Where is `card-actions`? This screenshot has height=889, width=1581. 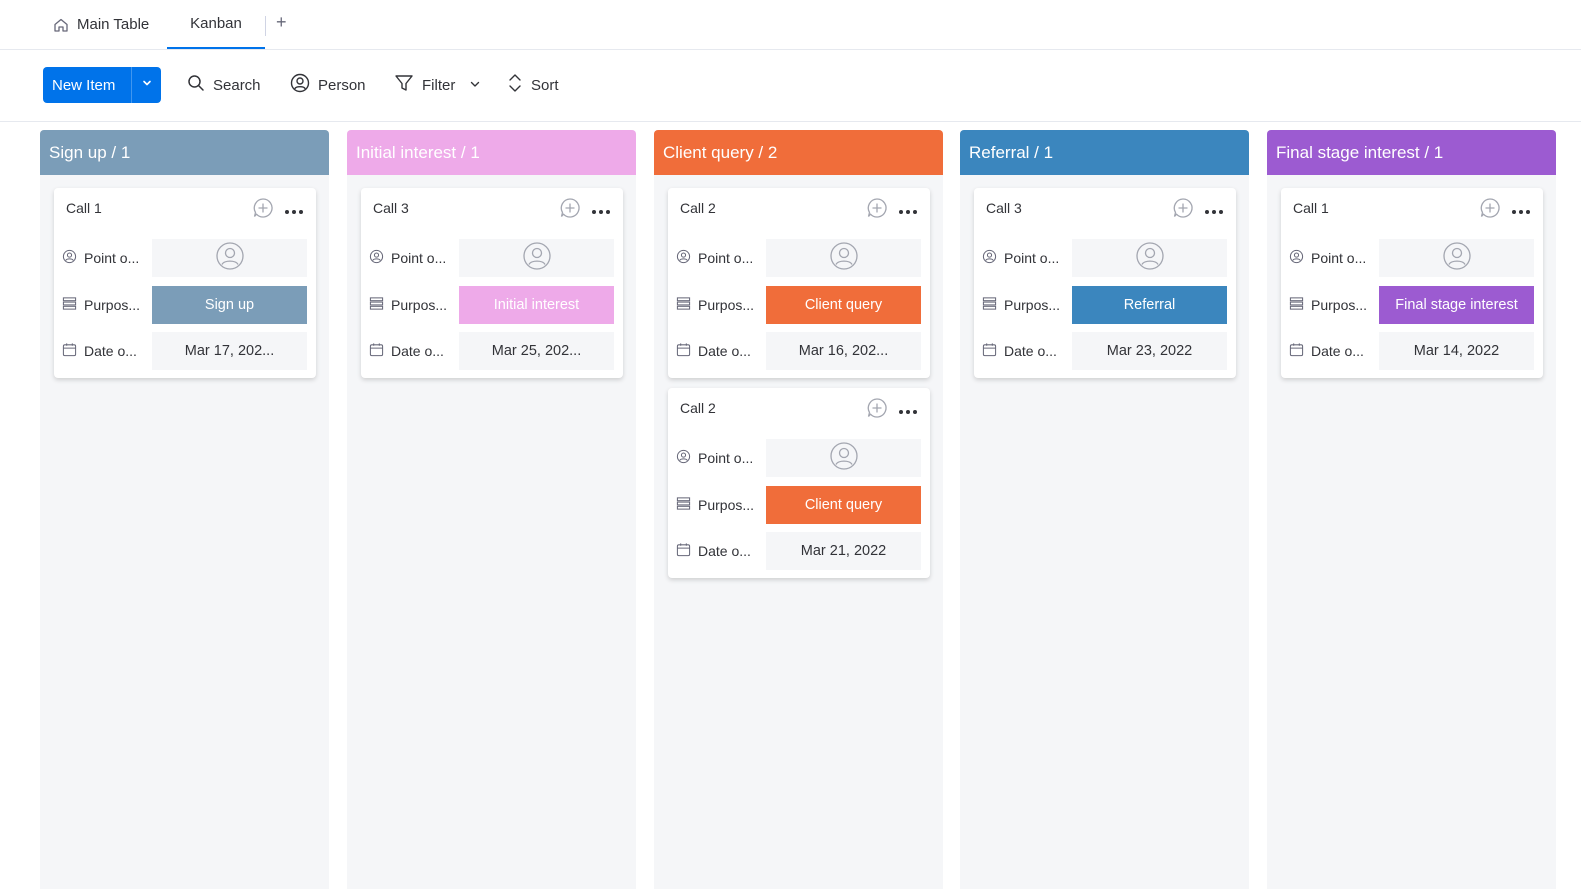 card-actions is located at coordinates (585, 210).